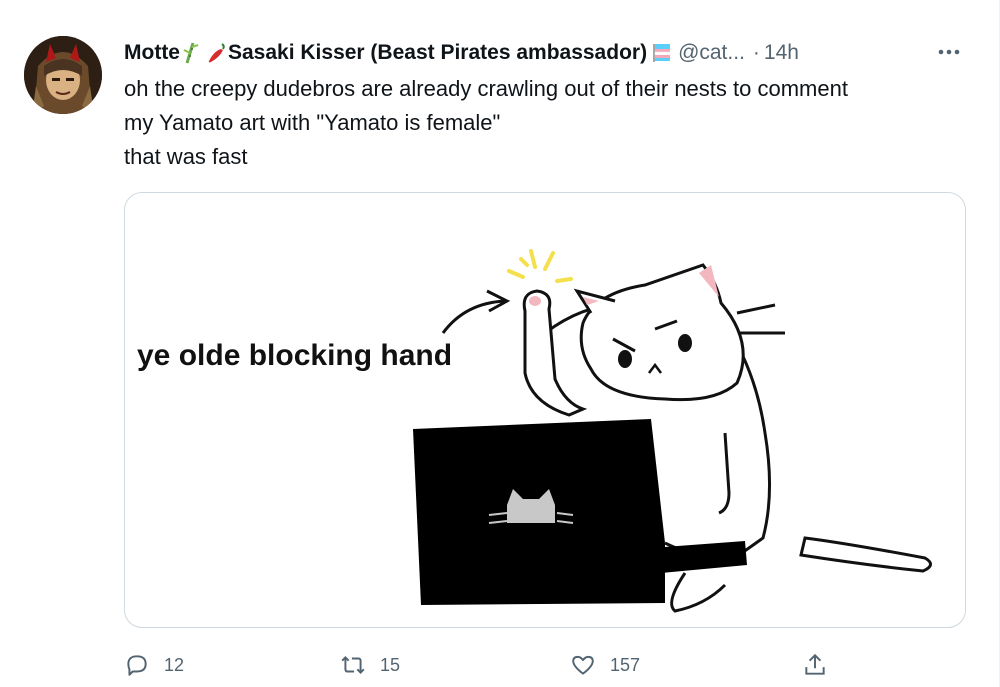 This screenshot has width=1000, height=687. What do you see at coordinates (625, 664) in the screenshot?
I see `like-count: 157` at bounding box center [625, 664].